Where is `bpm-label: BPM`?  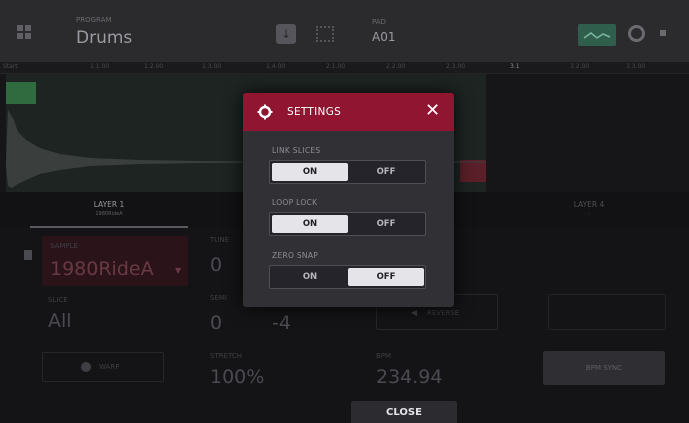
bpm-label: BPM is located at coordinates (384, 356).